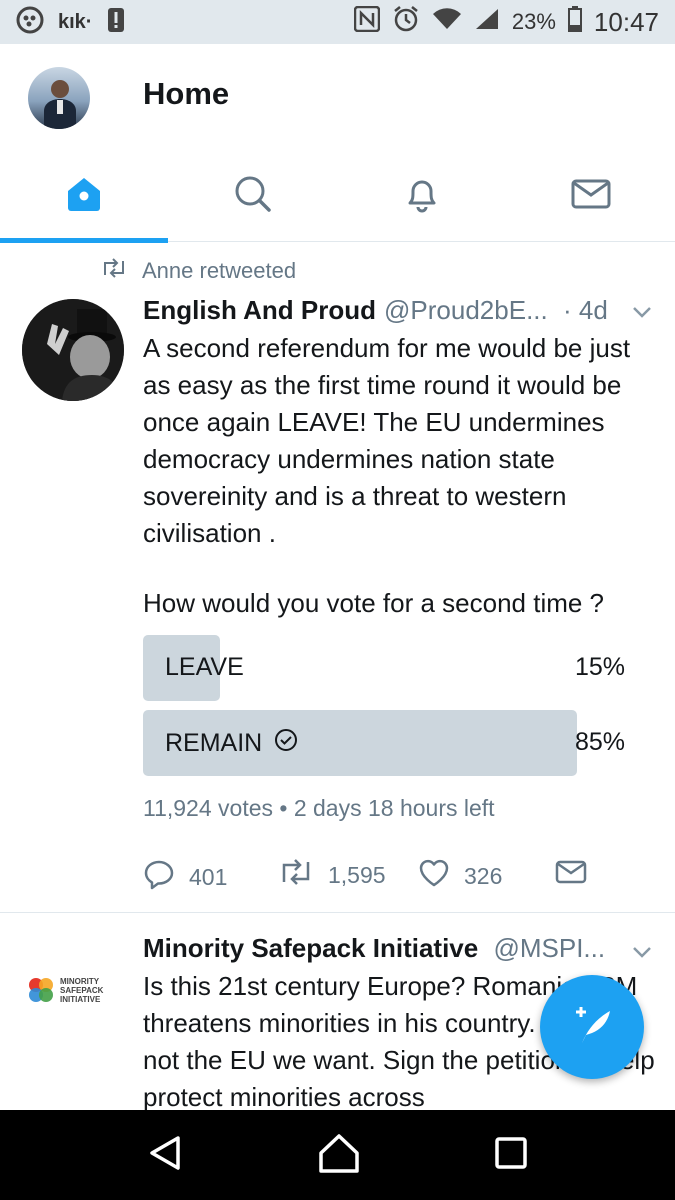 This screenshot has height=1200, width=675. I want to click on battery-icon, so click(574, 22).